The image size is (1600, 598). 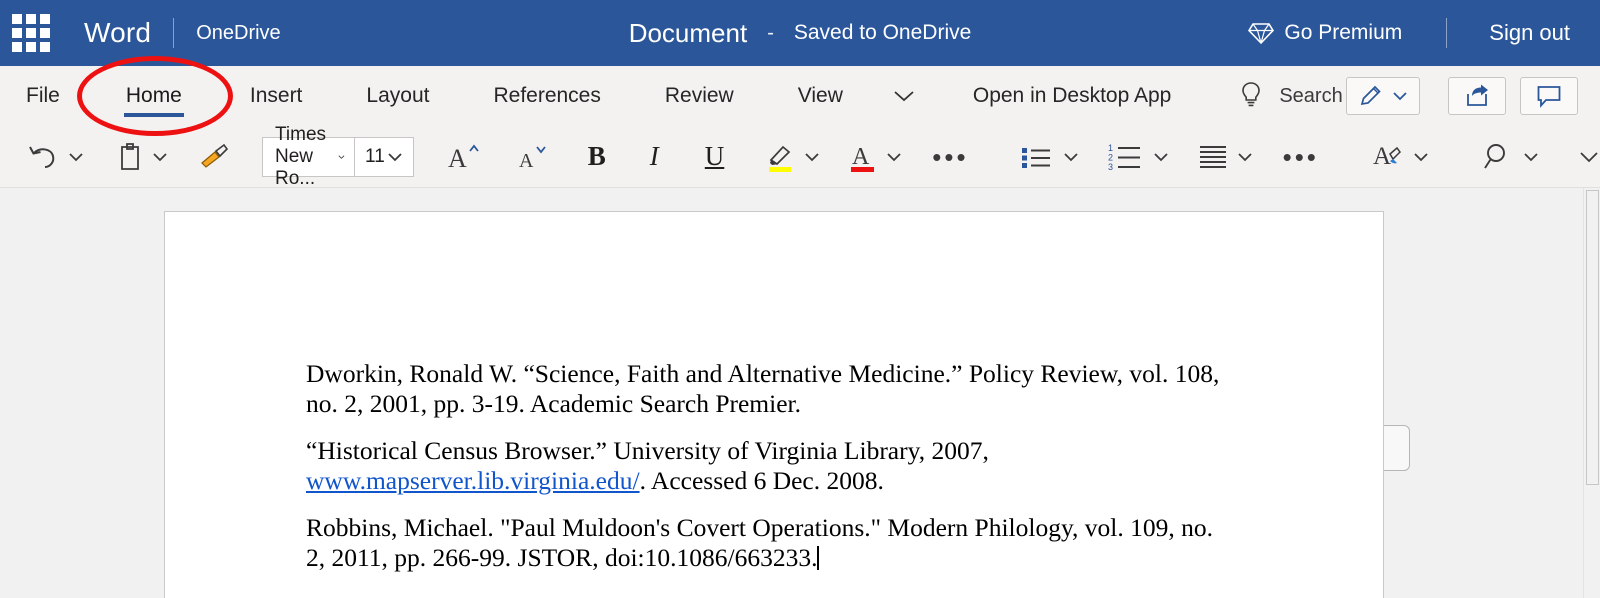 I want to click on more-tabs-chevron-down-icon, so click(x=904, y=96).